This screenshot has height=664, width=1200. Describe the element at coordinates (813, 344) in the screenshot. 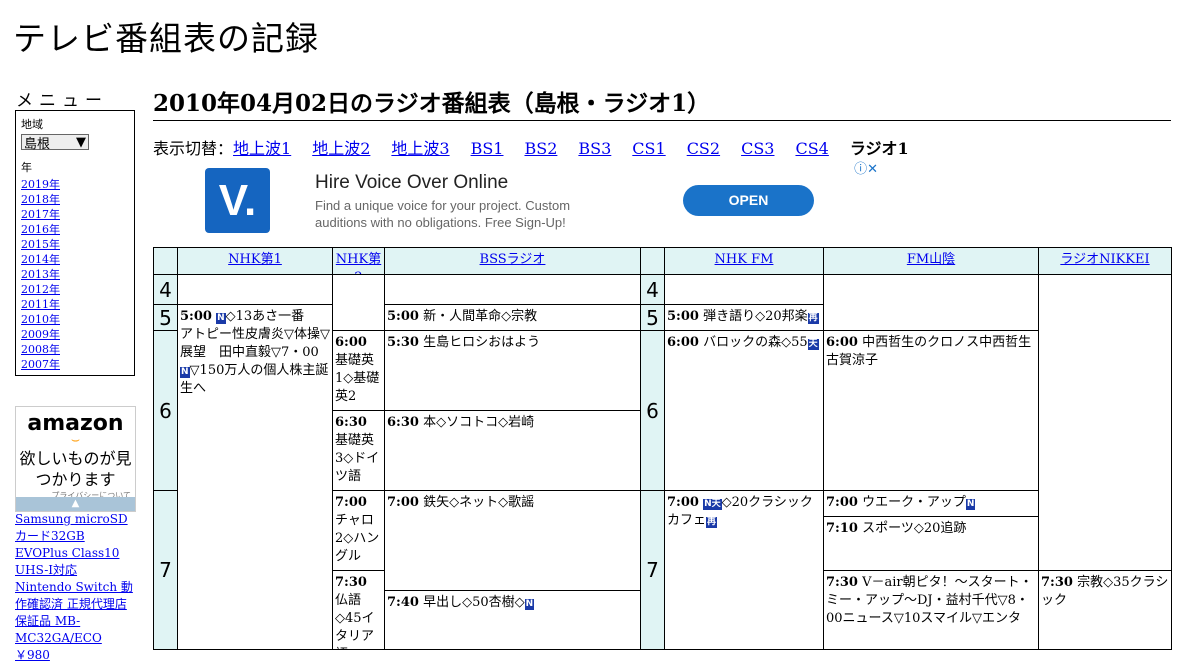

I see `weather-mark-icon: 天` at that location.